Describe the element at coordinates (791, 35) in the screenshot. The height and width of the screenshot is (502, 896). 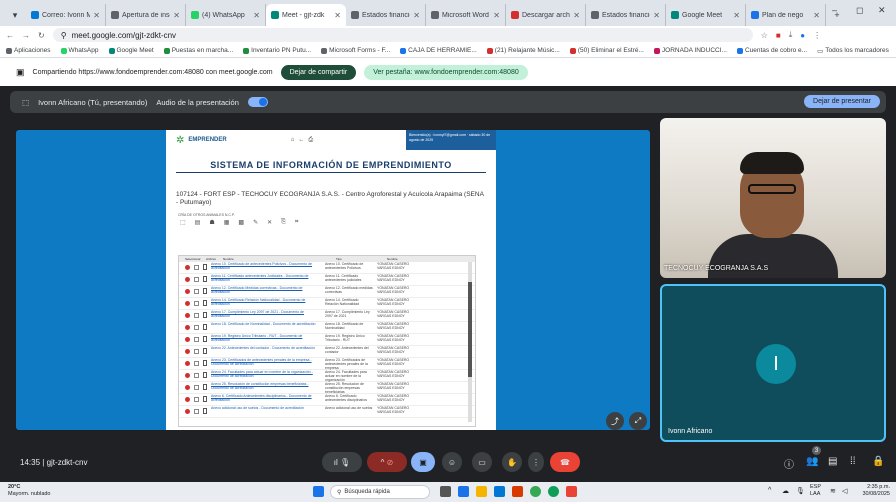
I see `download-icon: ⤓` at that location.